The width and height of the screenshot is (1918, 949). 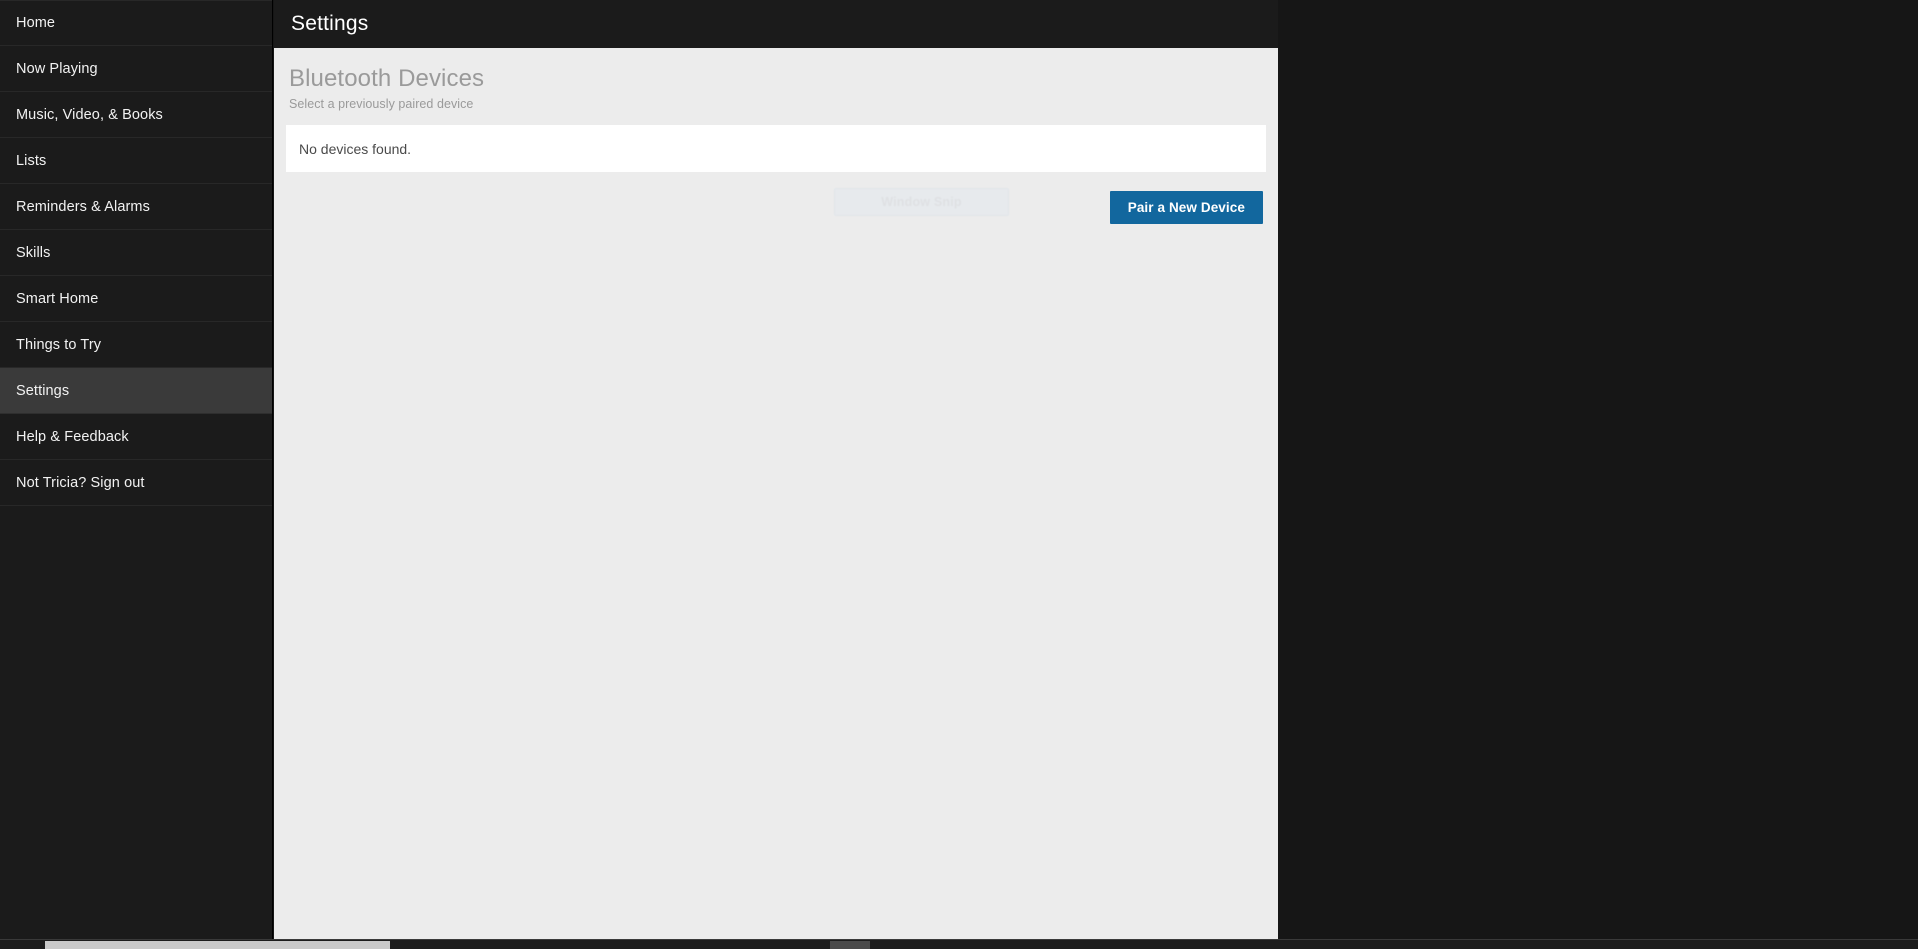 What do you see at coordinates (381, 104) in the screenshot?
I see `section-subtitle: Select a previously paired device` at bounding box center [381, 104].